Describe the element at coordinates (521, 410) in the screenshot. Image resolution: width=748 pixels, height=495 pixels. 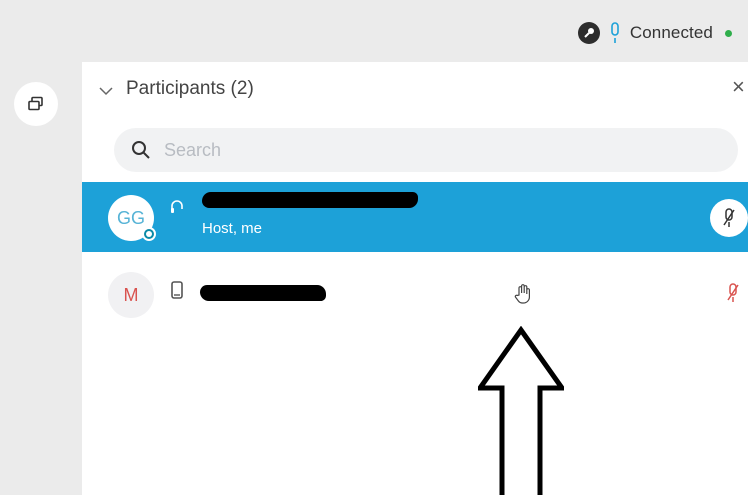
I see `up-arrow-annotation-icon` at that location.